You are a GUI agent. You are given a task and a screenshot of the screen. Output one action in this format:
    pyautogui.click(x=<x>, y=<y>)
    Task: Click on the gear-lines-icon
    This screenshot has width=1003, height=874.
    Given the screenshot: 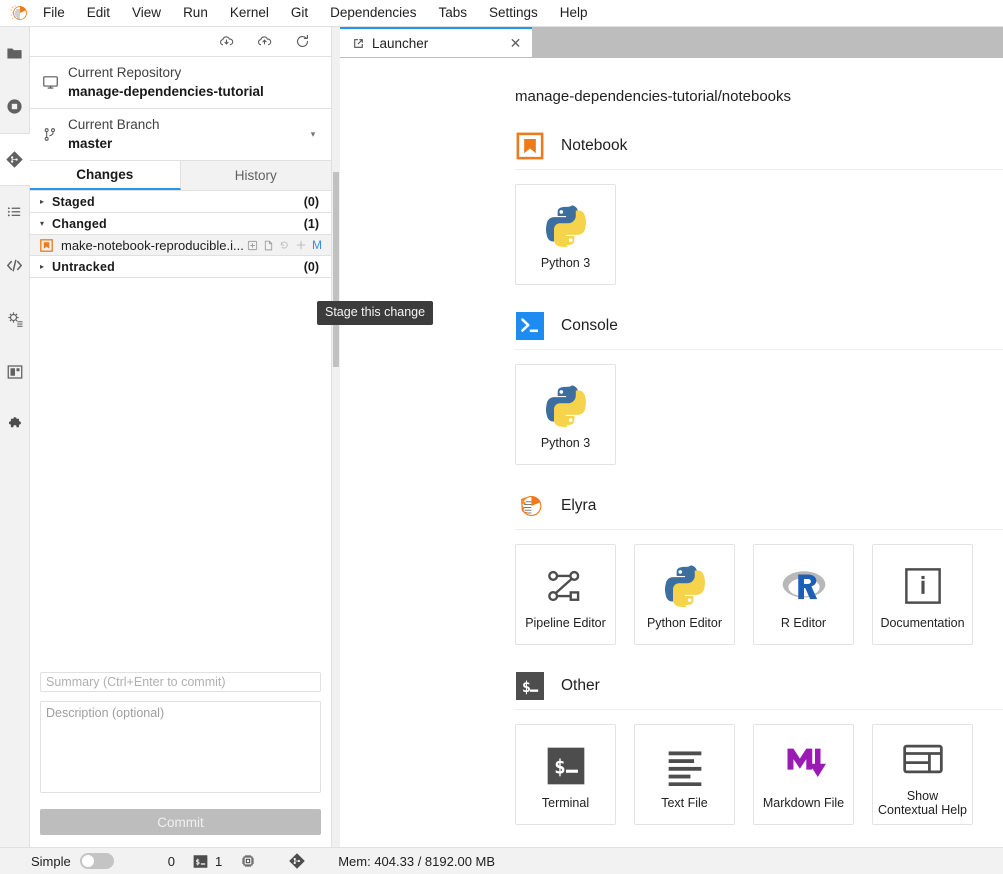 What is the action you would take?
    pyautogui.click(x=14, y=319)
    